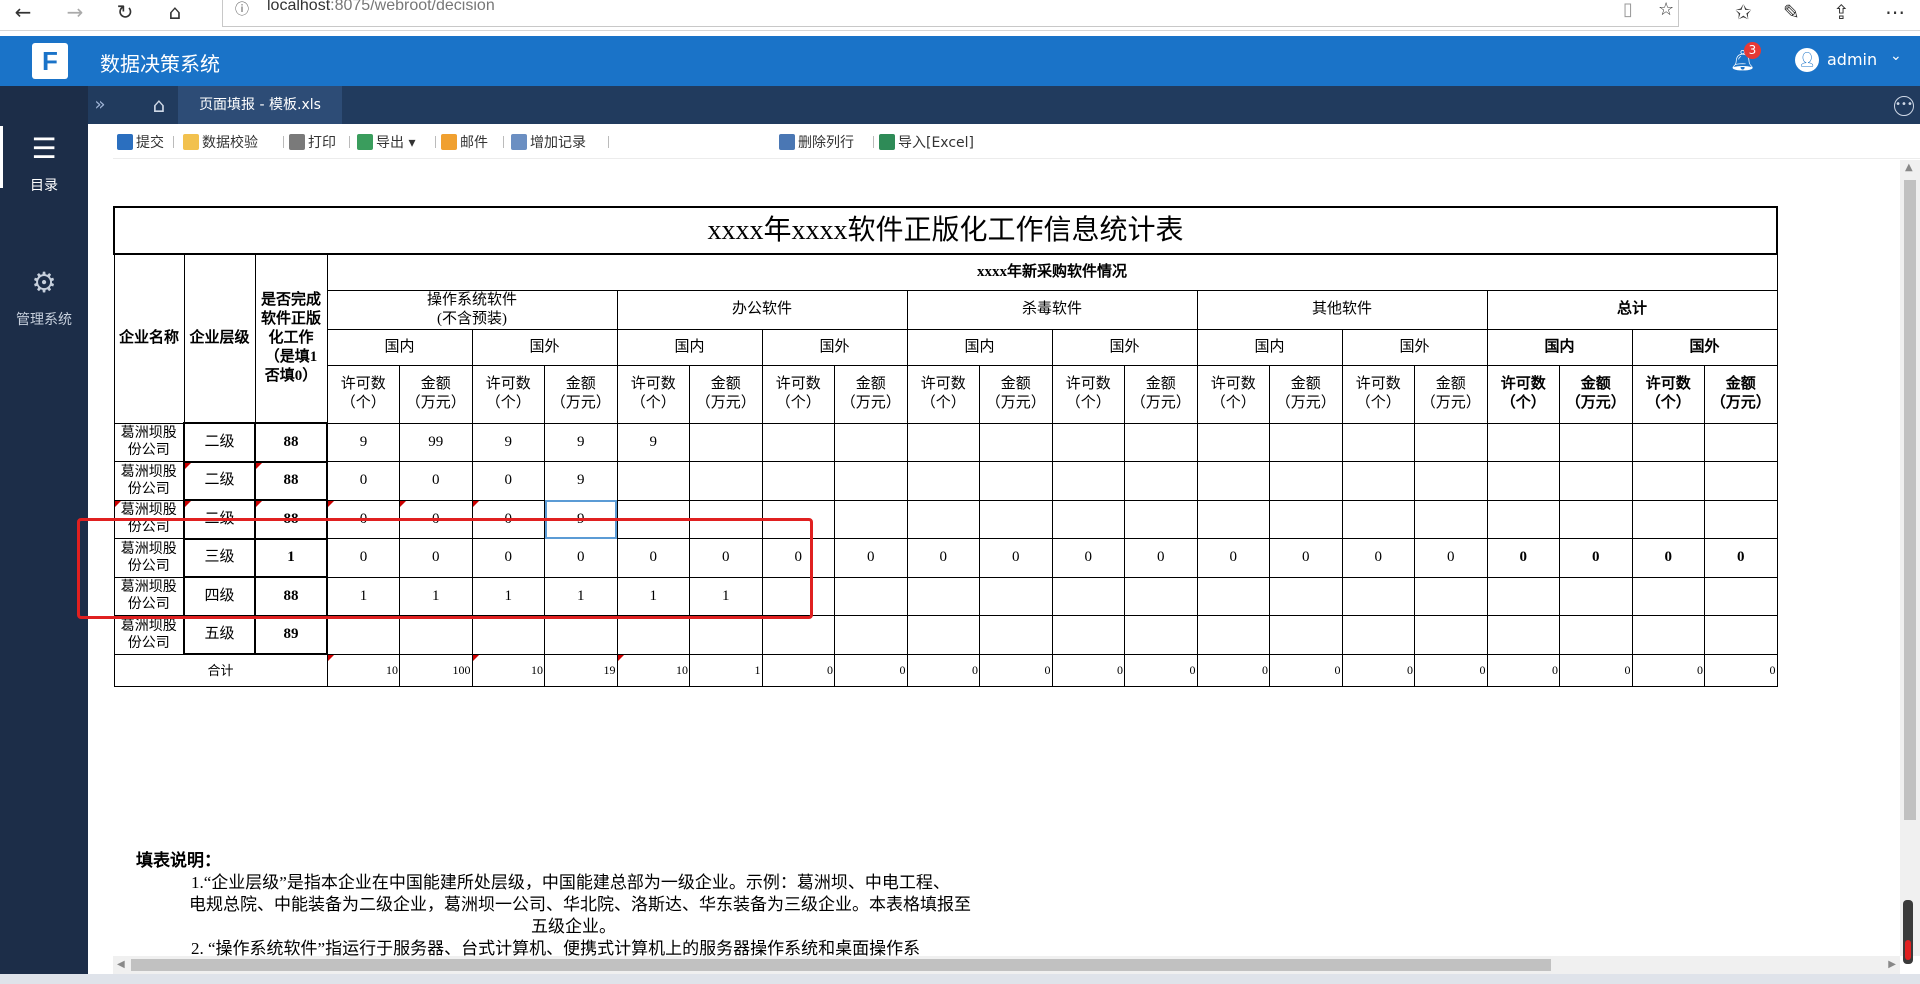 The height and width of the screenshot is (984, 1920). I want to click on favorites-list-icon: ✩, so click(1743, 12).